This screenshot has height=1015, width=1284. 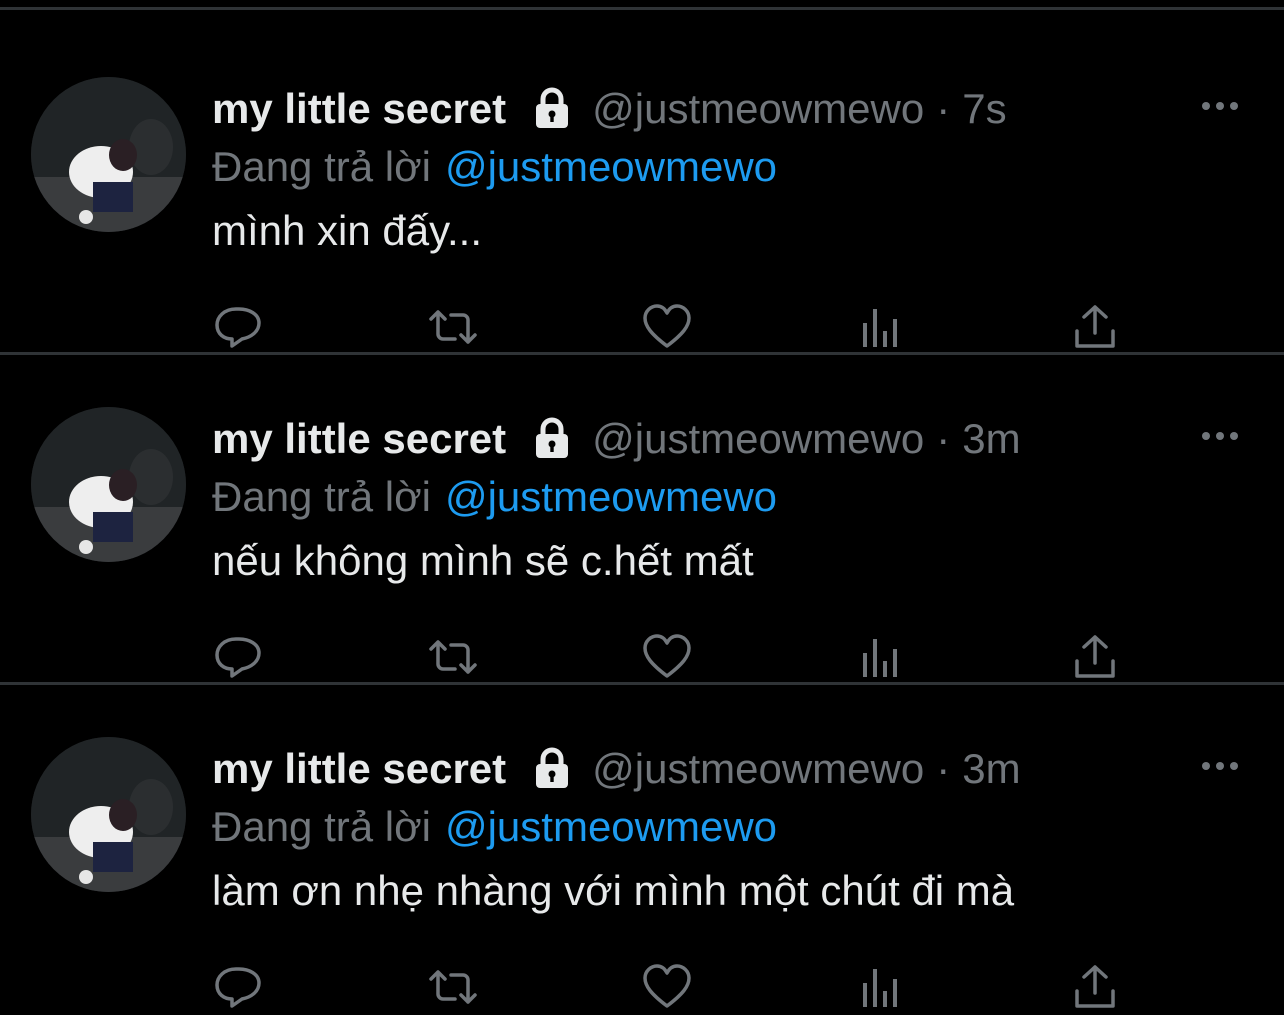 I want to click on tweet-header: my little secret @justmeowmewo · 7s, so click(x=609, y=109).